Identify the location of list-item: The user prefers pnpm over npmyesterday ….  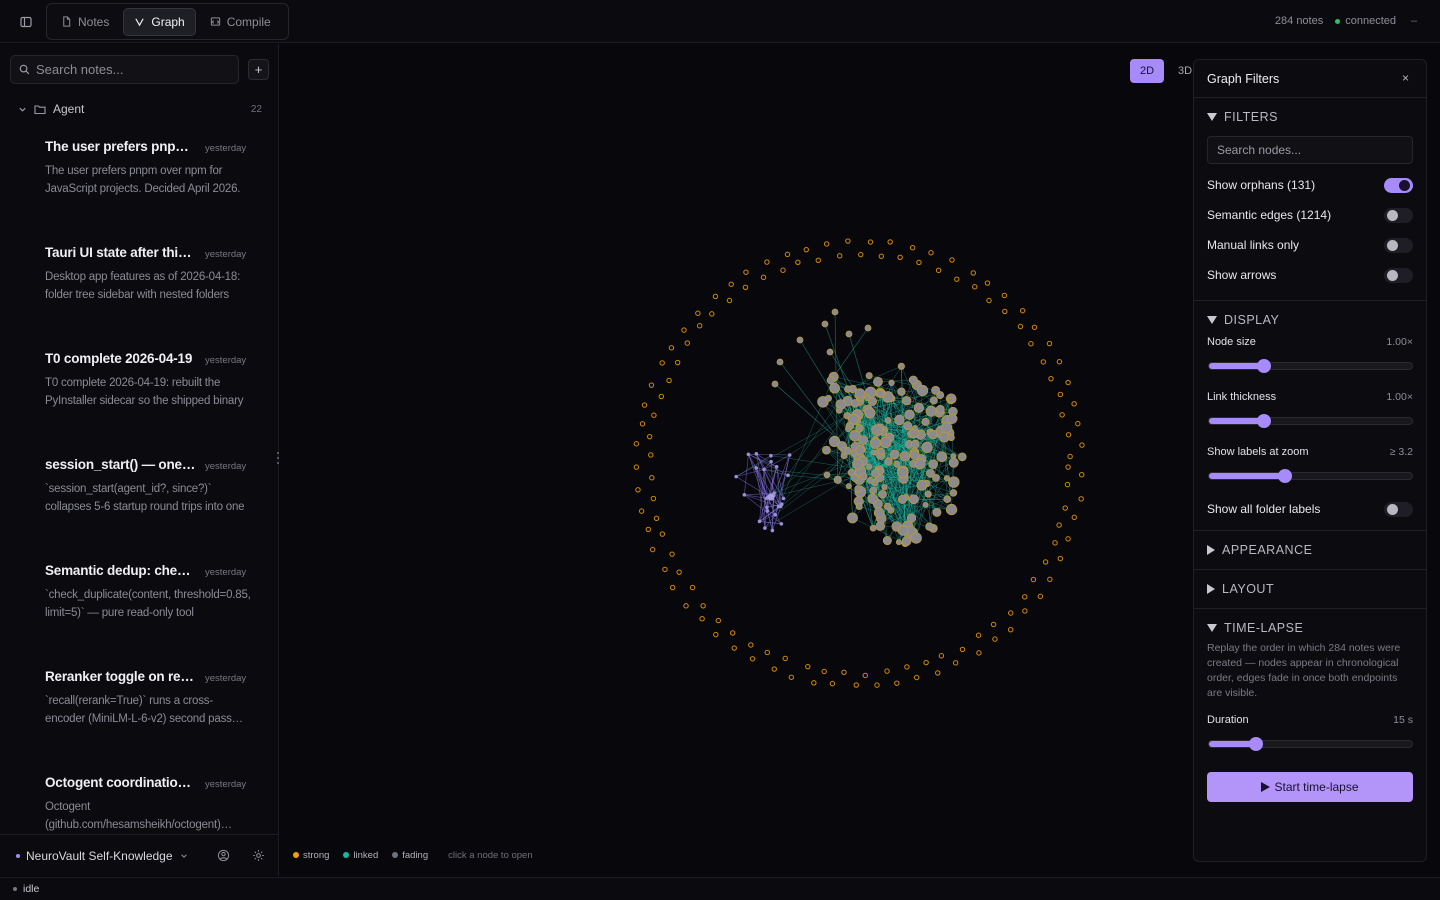
(139, 185).